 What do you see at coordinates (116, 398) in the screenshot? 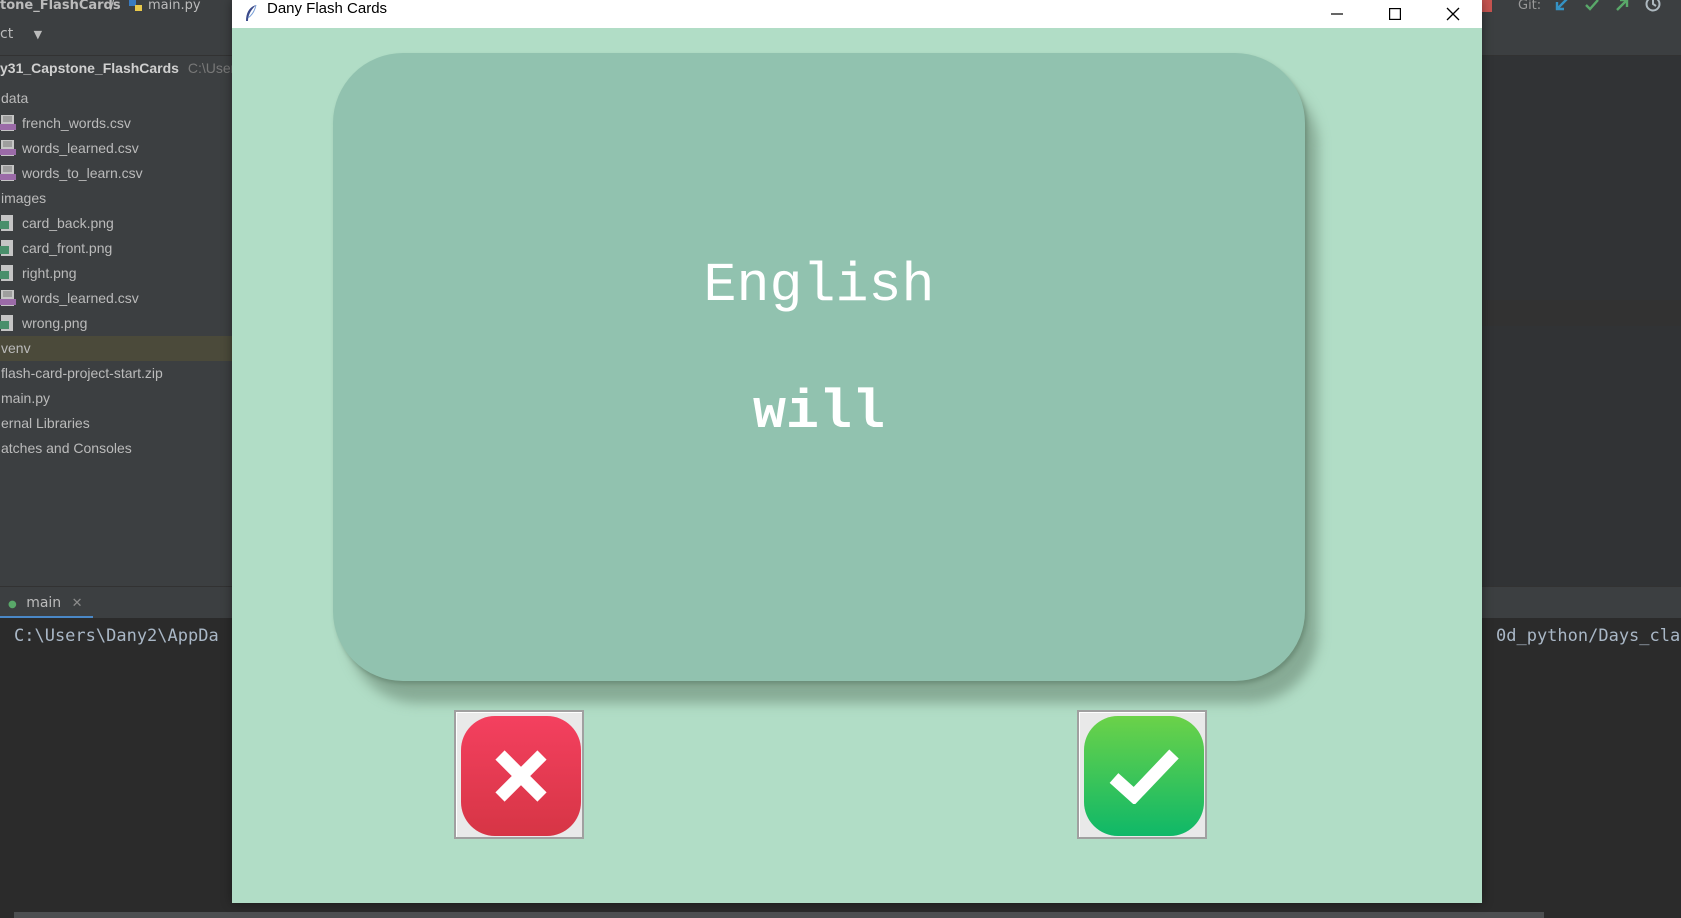
I see `tree-item: main.py` at bounding box center [116, 398].